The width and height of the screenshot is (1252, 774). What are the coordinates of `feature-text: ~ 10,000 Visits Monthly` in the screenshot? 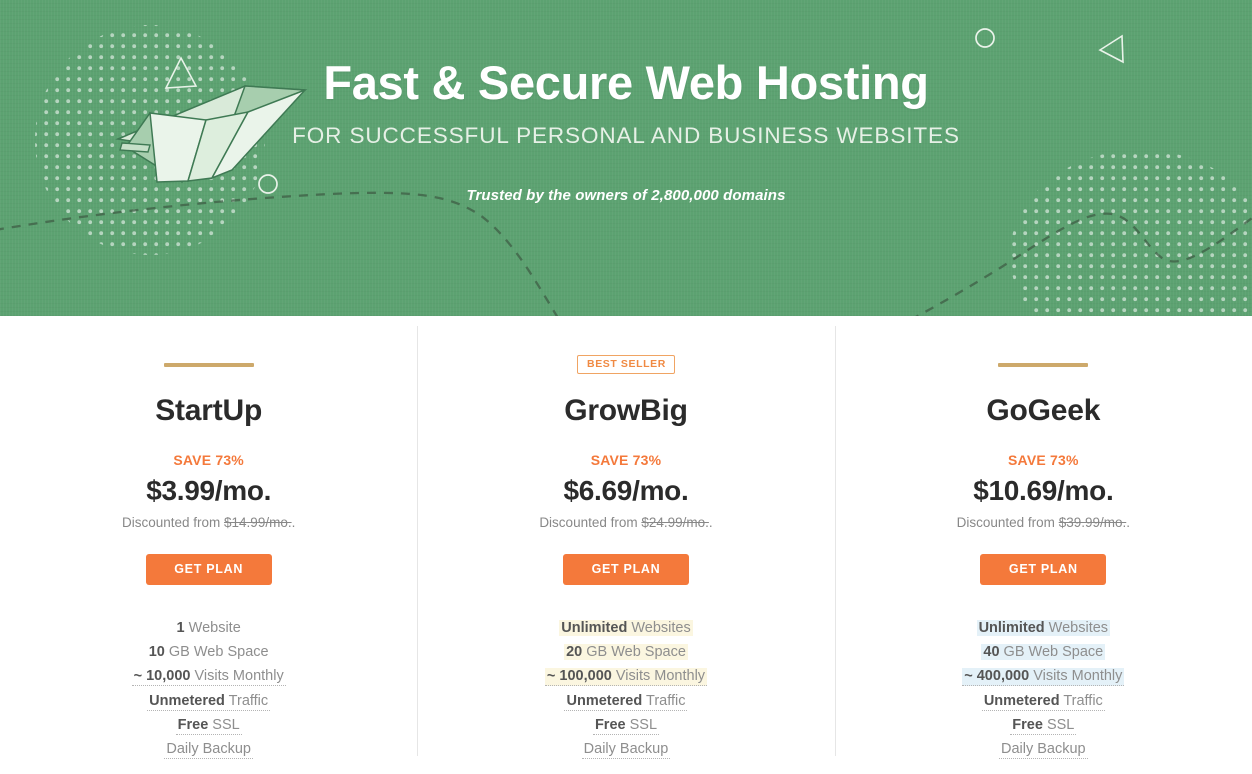 It's located at (208, 677).